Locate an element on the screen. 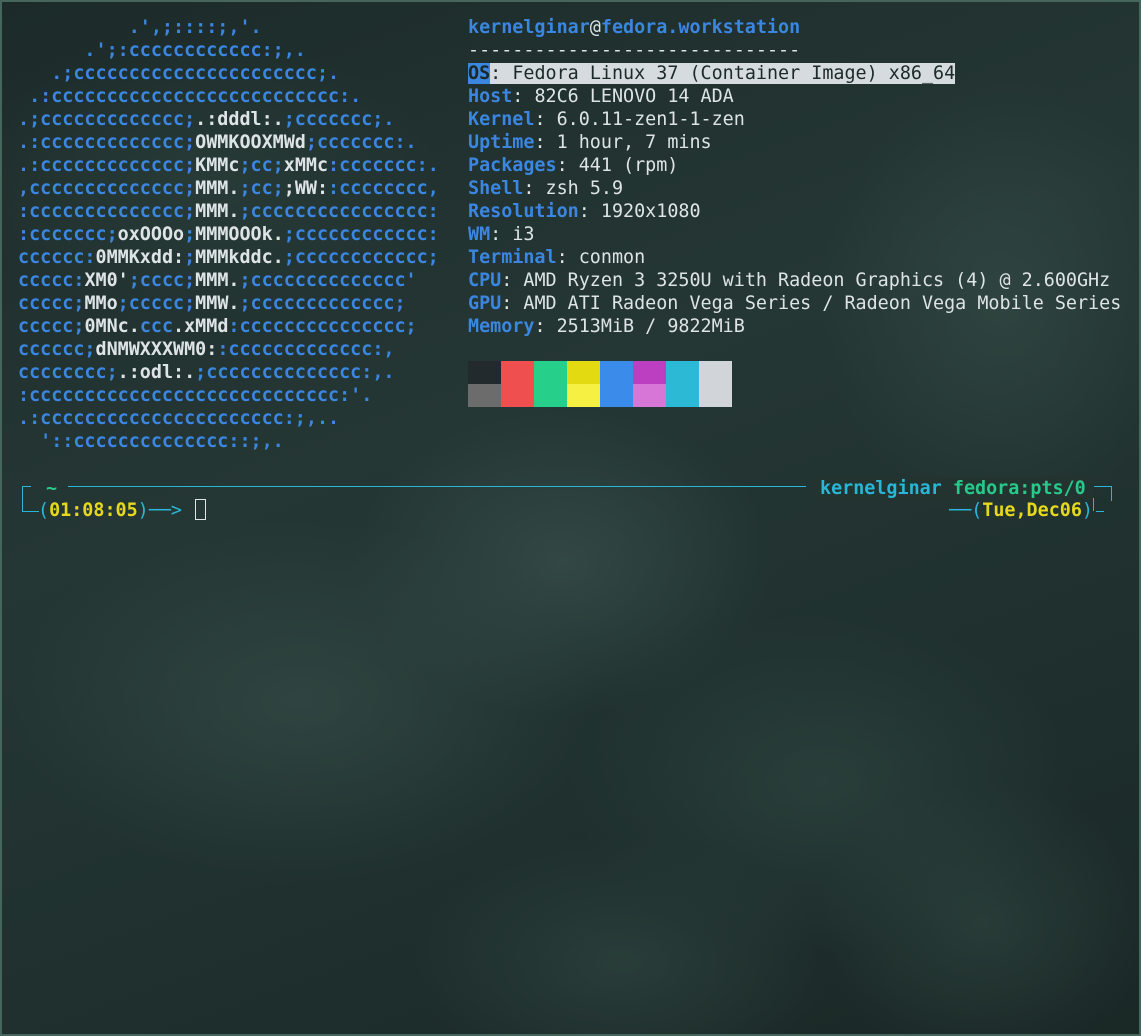 This screenshot has height=1036, width=1141. info-key: OS is located at coordinates (479, 73).